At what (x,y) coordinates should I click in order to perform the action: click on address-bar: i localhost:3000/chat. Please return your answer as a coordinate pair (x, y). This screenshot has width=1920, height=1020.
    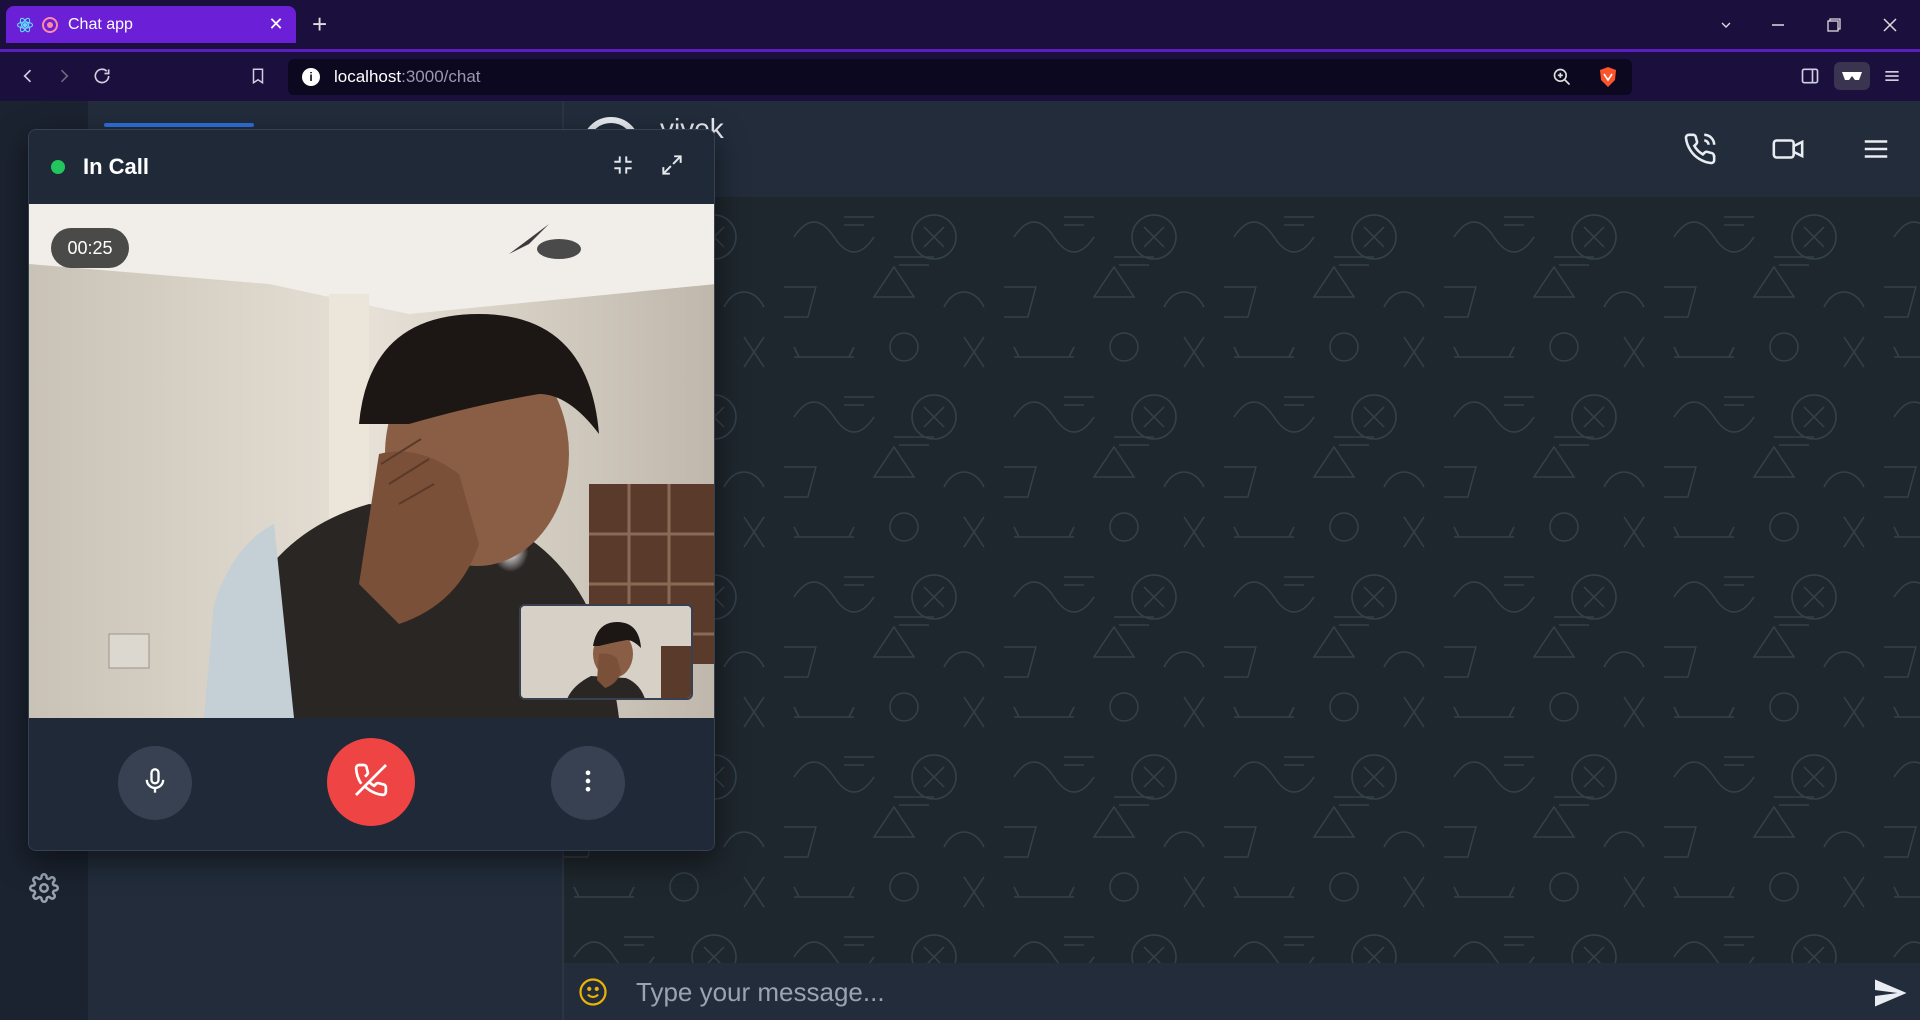
    Looking at the image, I should click on (960, 77).